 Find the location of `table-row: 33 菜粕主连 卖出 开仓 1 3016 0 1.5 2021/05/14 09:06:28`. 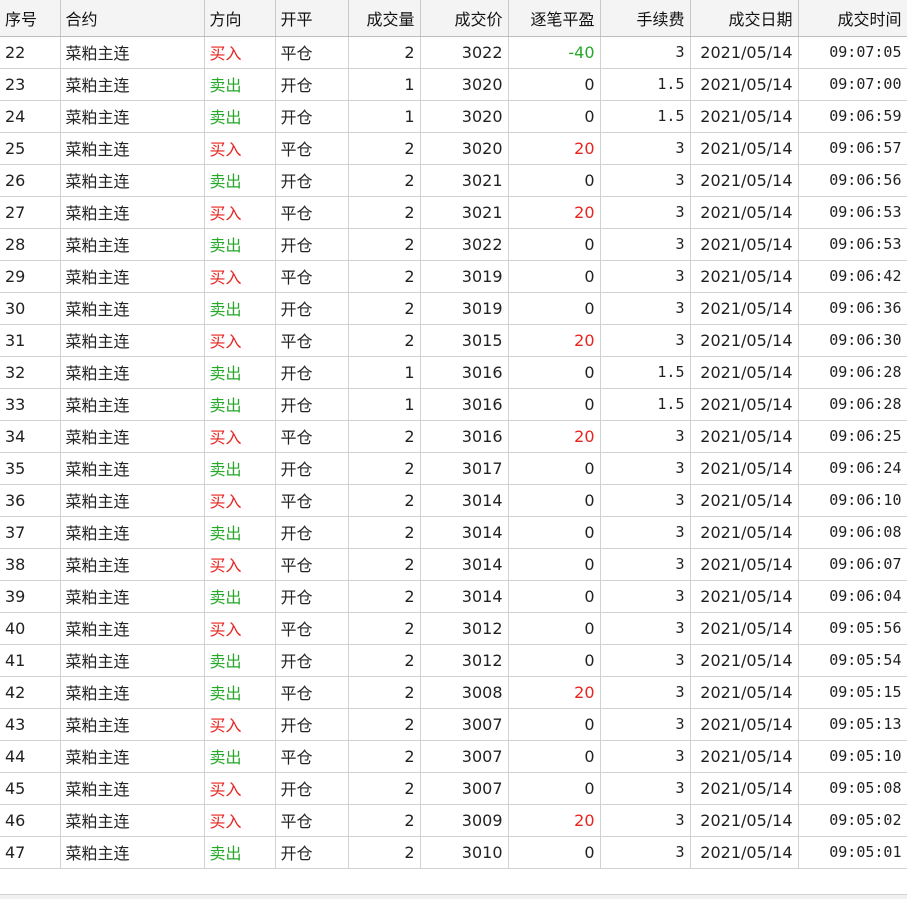

table-row: 33 菜粕主连 卖出 开仓 1 3016 0 1.5 2021/05/14 09:06:28 is located at coordinates (453, 404).